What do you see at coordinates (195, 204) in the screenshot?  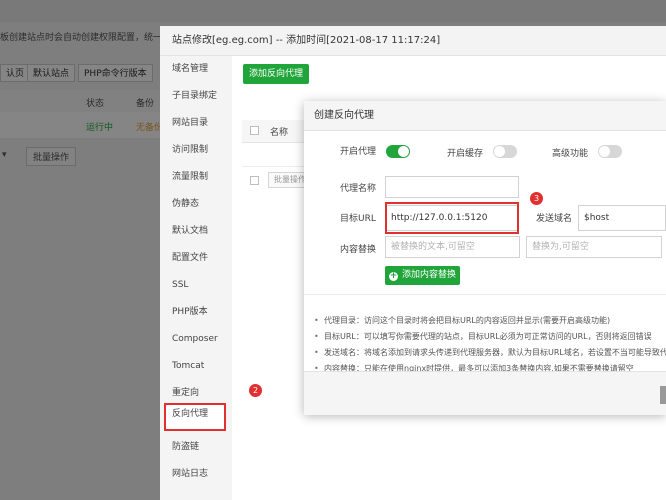 I see `sidebar-item-rewrite: 伪静态` at bounding box center [195, 204].